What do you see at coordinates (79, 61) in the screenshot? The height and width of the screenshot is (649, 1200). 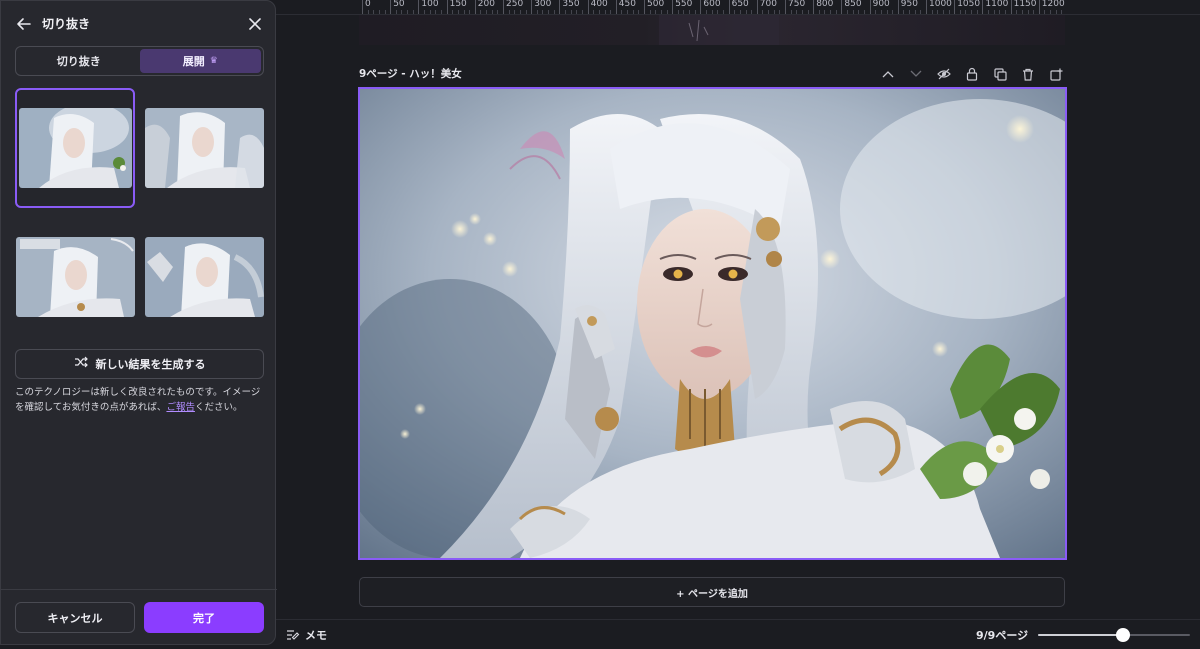 I see `tab-crop: 切り抜き` at bounding box center [79, 61].